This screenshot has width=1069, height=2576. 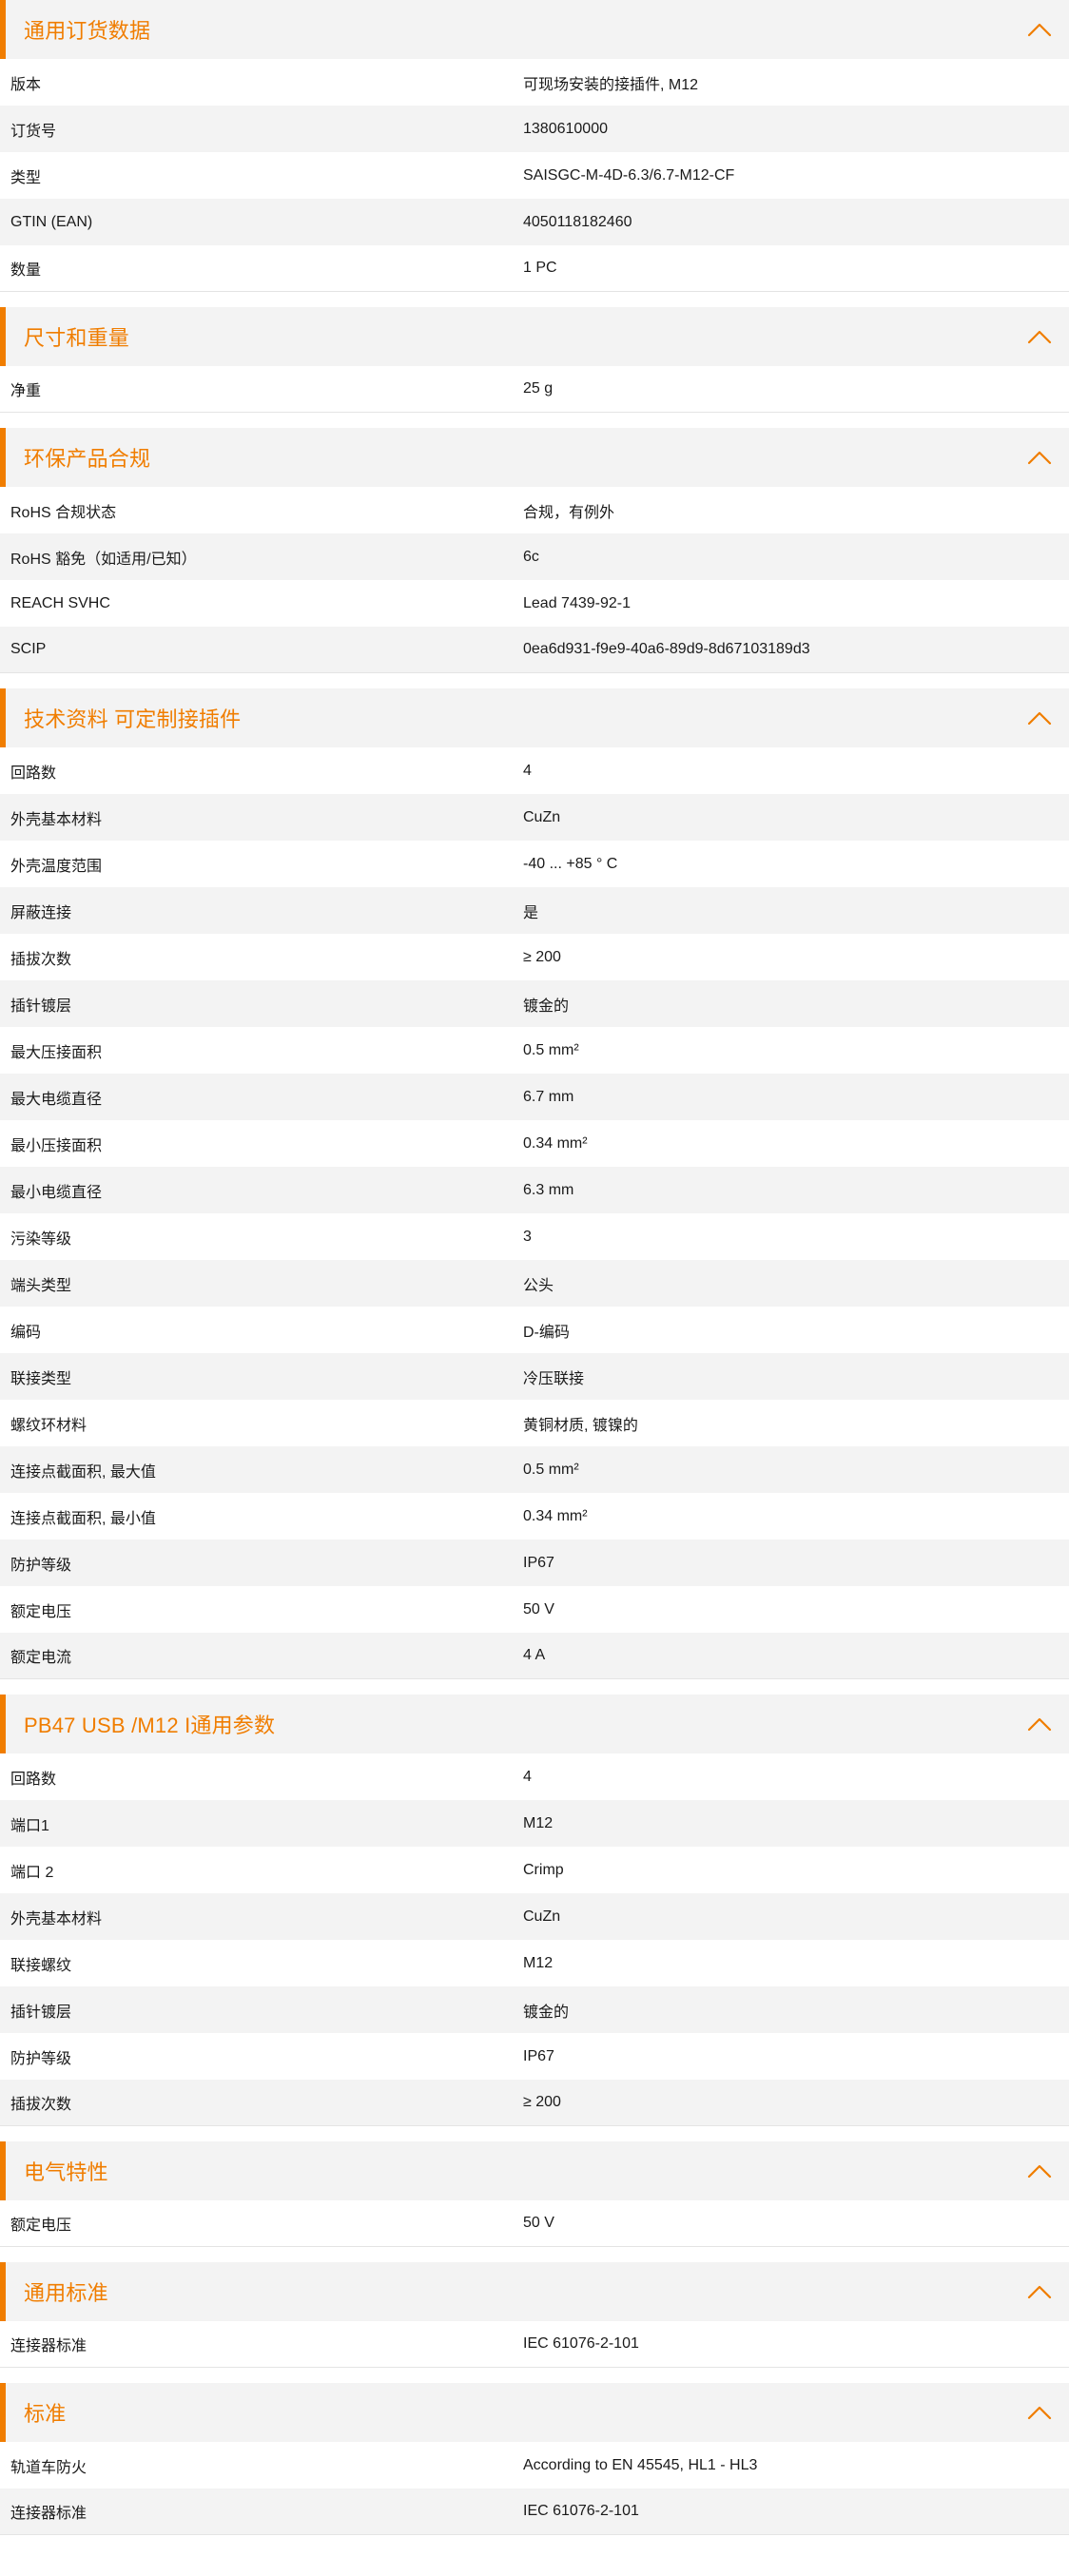 What do you see at coordinates (538, 1285) in the screenshot?
I see `spec-value: 公头` at bounding box center [538, 1285].